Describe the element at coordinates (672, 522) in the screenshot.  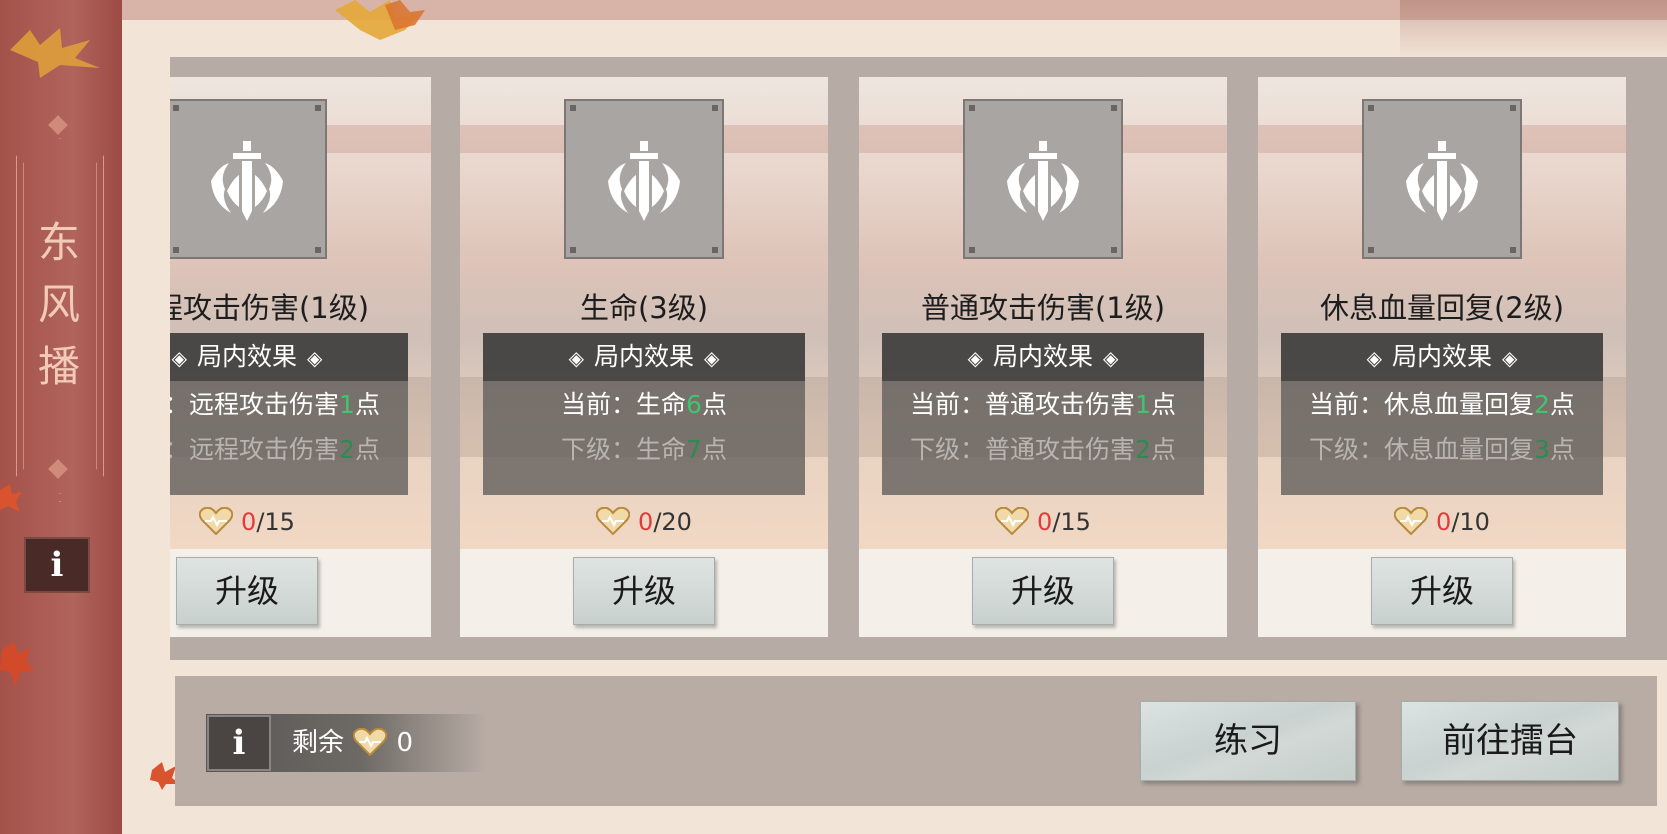
I see `cost-need: /20` at that location.